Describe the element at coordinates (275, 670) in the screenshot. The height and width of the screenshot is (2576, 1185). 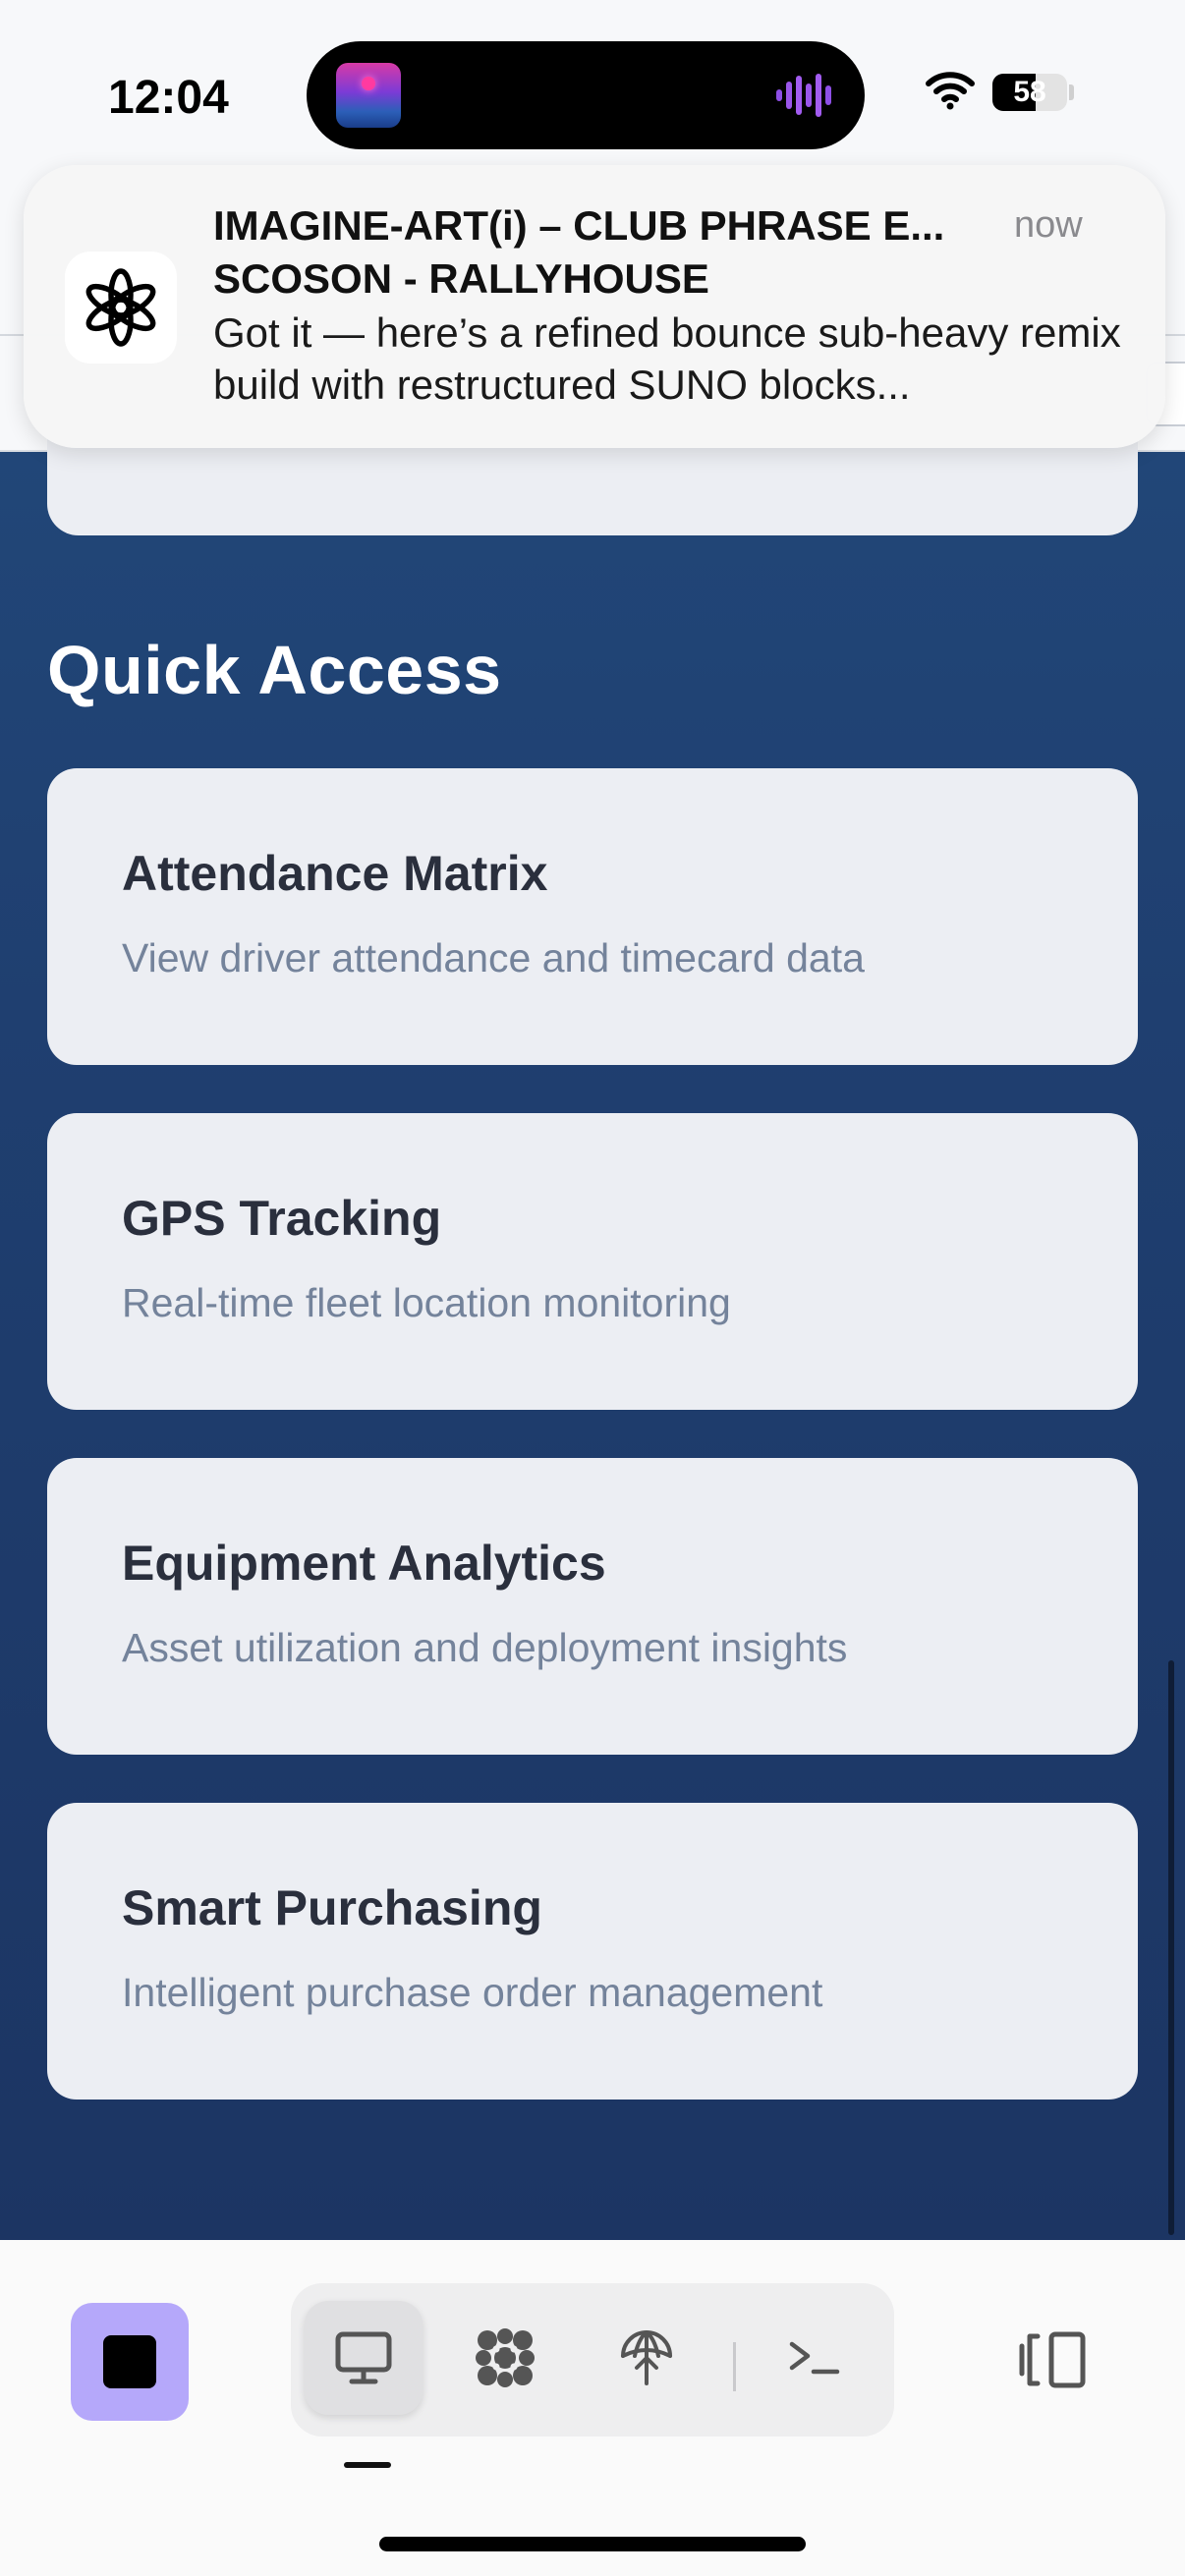
I see `section-title: Quick Access` at that location.